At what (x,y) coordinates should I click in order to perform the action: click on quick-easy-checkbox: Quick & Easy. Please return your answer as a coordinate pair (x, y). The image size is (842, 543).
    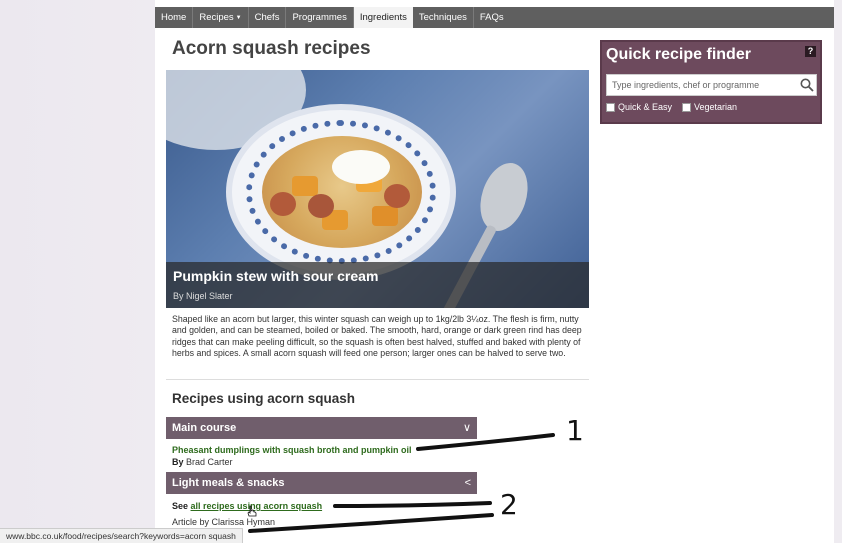
    Looking at the image, I should click on (639, 107).